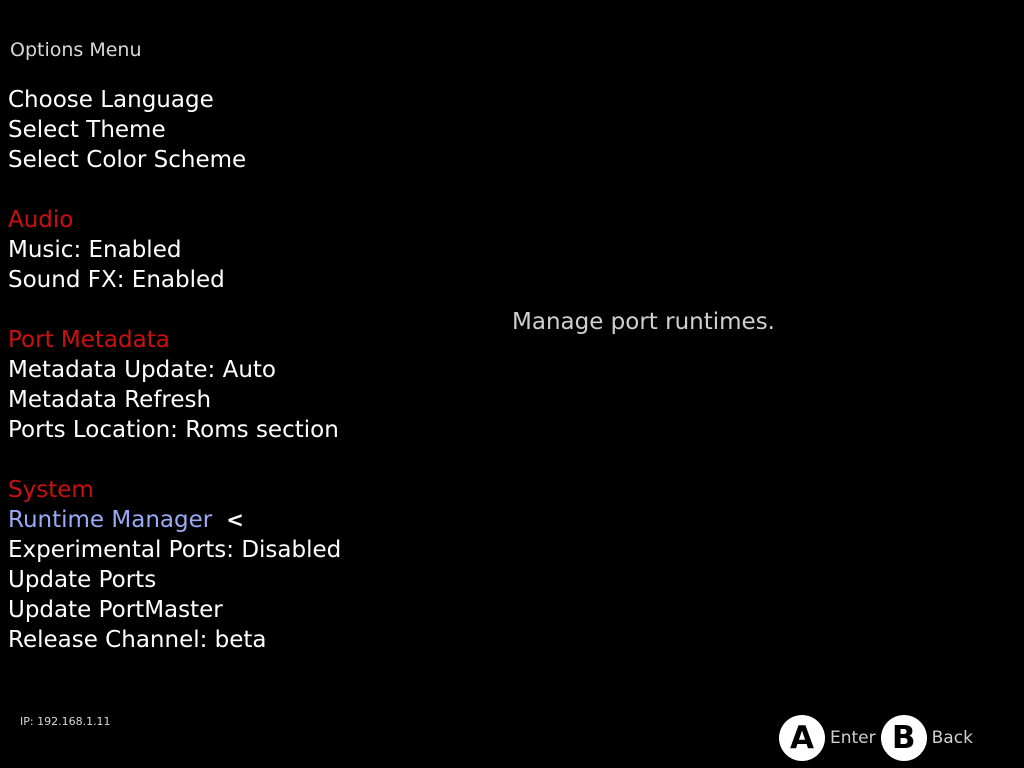  What do you see at coordinates (41, 220) in the screenshot?
I see `section-header-audio: Audio` at bounding box center [41, 220].